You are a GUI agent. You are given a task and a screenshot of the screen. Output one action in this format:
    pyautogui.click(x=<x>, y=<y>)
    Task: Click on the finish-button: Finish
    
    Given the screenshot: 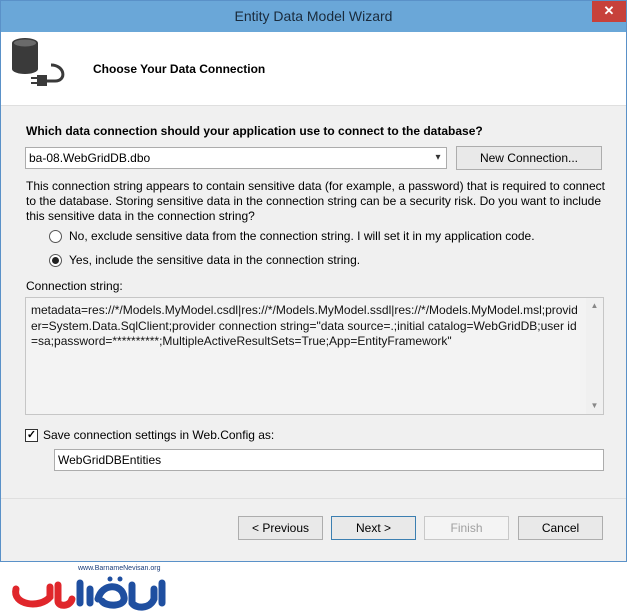 What is the action you would take?
    pyautogui.click(x=466, y=528)
    